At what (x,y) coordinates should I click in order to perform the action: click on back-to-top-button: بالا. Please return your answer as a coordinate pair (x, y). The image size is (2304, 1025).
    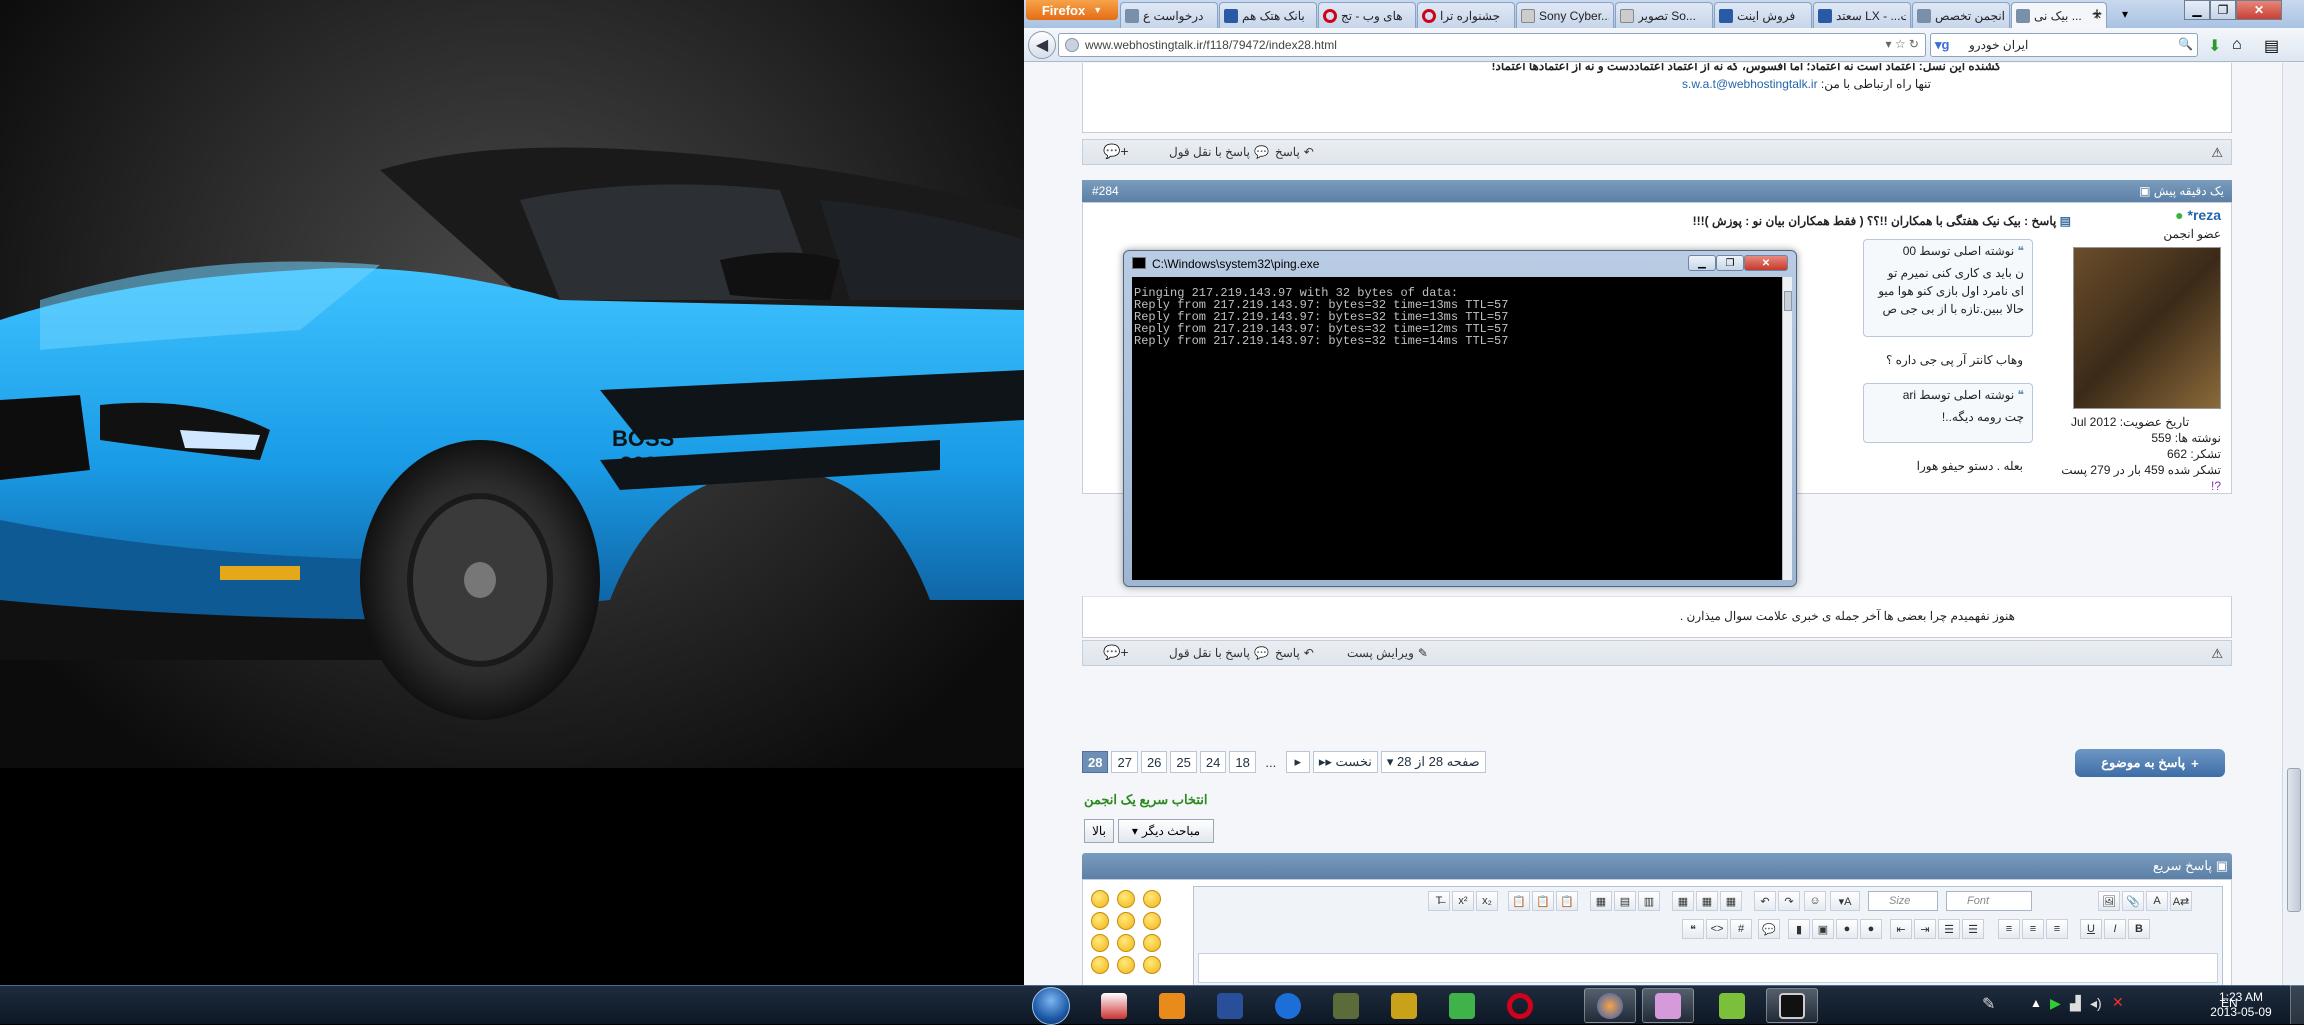
    Looking at the image, I should click on (1099, 831).